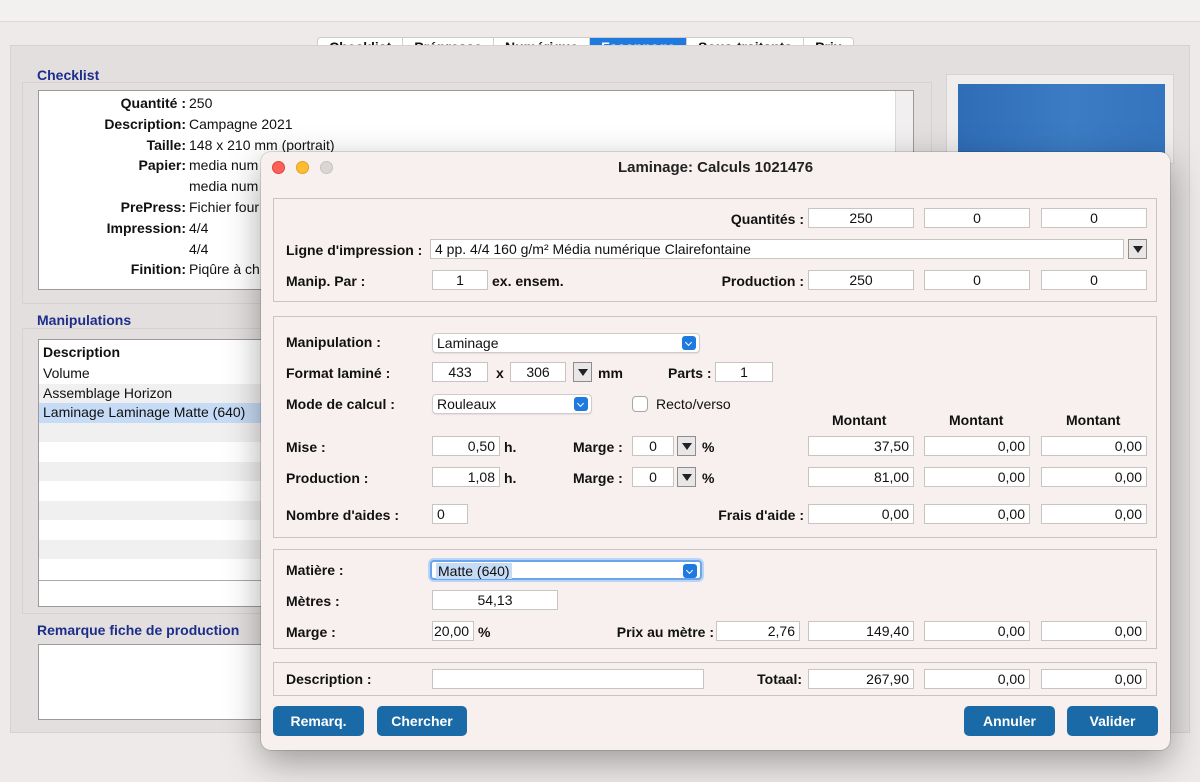 The height and width of the screenshot is (782, 1200). Describe the element at coordinates (466, 446) in the screenshot. I see `mise-hours-field: 0,50` at that location.